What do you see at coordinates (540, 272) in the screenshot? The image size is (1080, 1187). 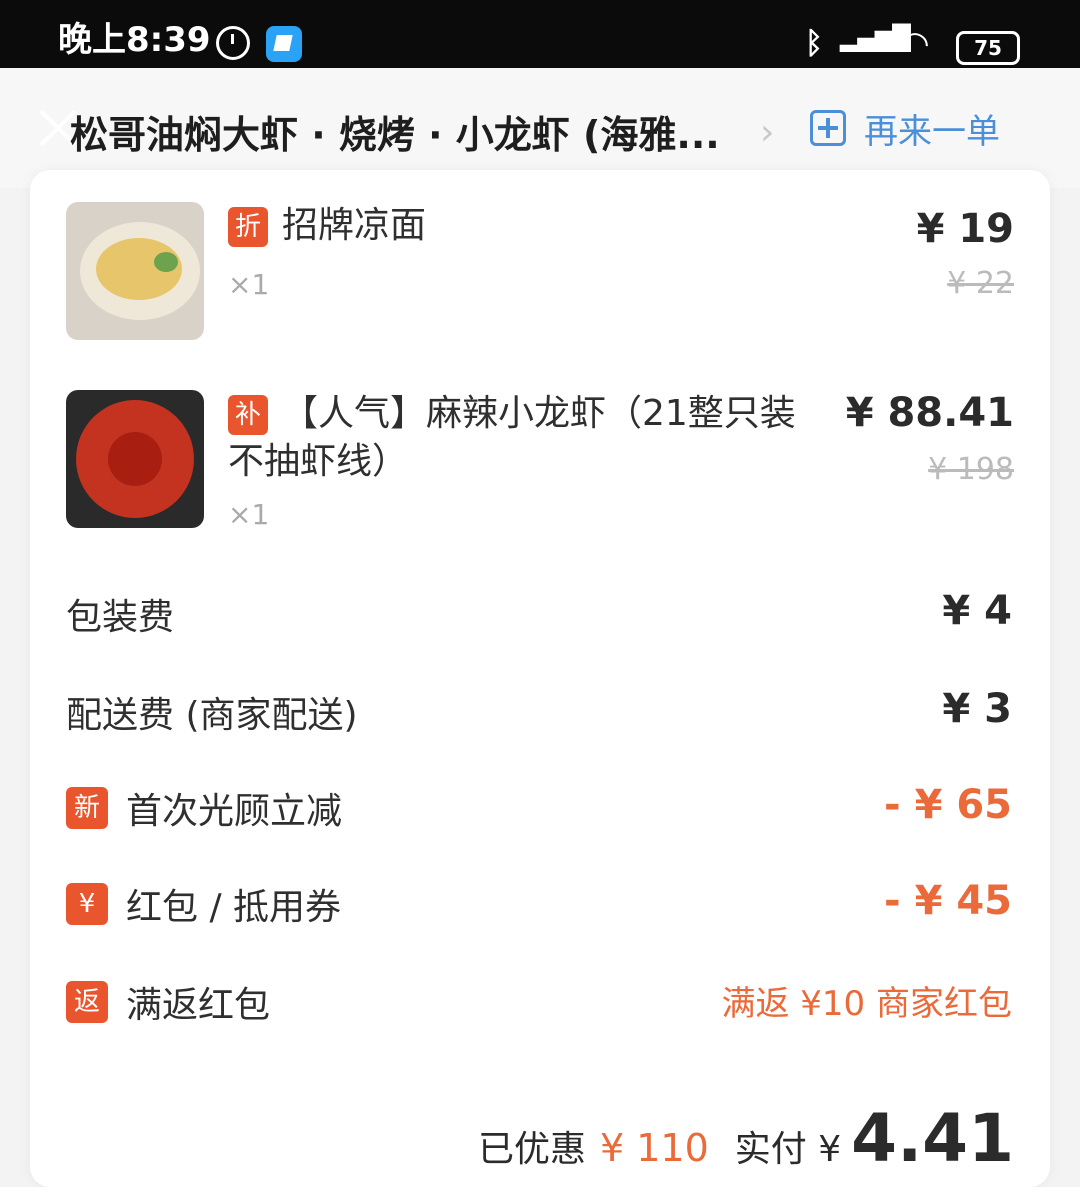 I see `order-item: 折招牌凉面 ×1 ¥ 19 ¥ 22` at bounding box center [540, 272].